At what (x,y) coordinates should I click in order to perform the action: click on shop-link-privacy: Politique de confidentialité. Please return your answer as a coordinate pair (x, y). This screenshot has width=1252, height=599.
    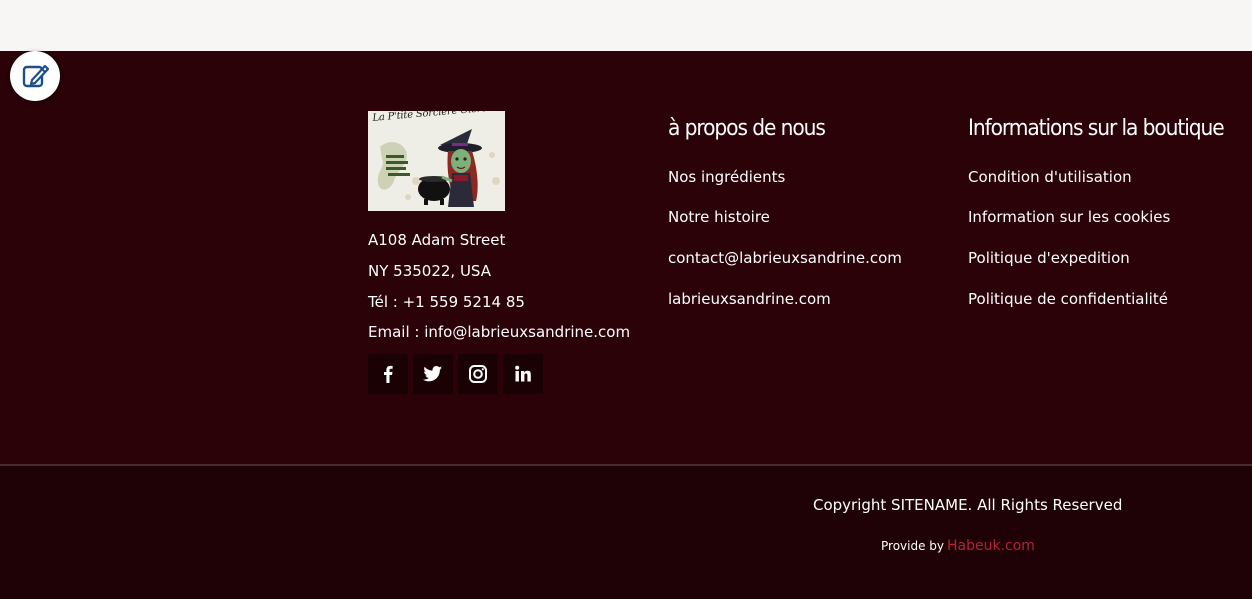
    Looking at the image, I should click on (1068, 299).